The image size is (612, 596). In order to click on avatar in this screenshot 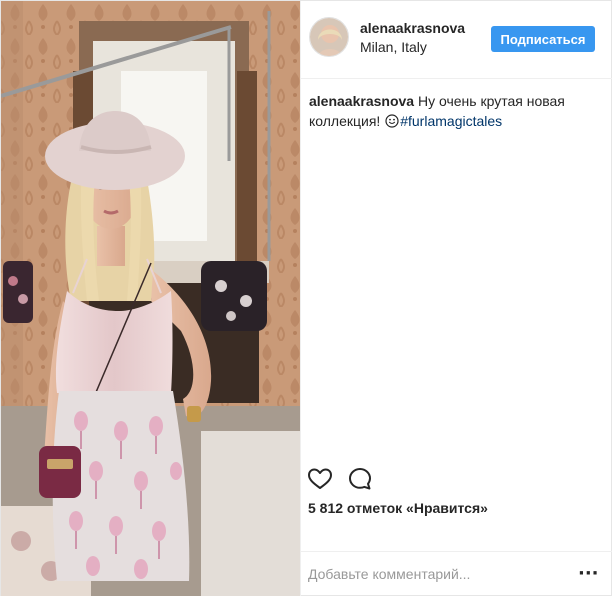, I will do `click(329, 37)`.